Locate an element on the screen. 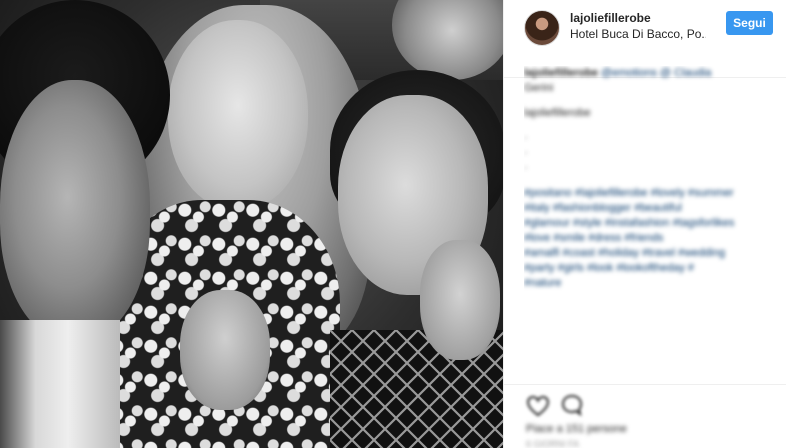  caption-username: lajoliefillerobe is located at coordinates (561, 73).